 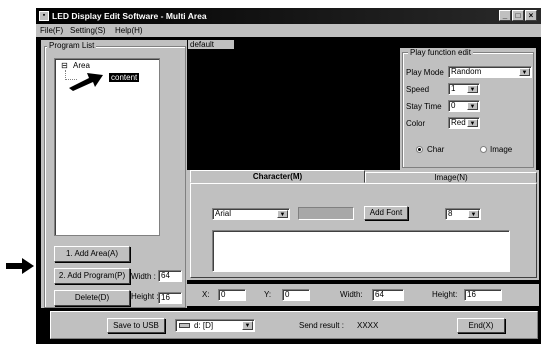 What do you see at coordinates (107, 147) in the screenshot?
I see `program-tree: ⊟ Area content` at bounding box center [107, 147].